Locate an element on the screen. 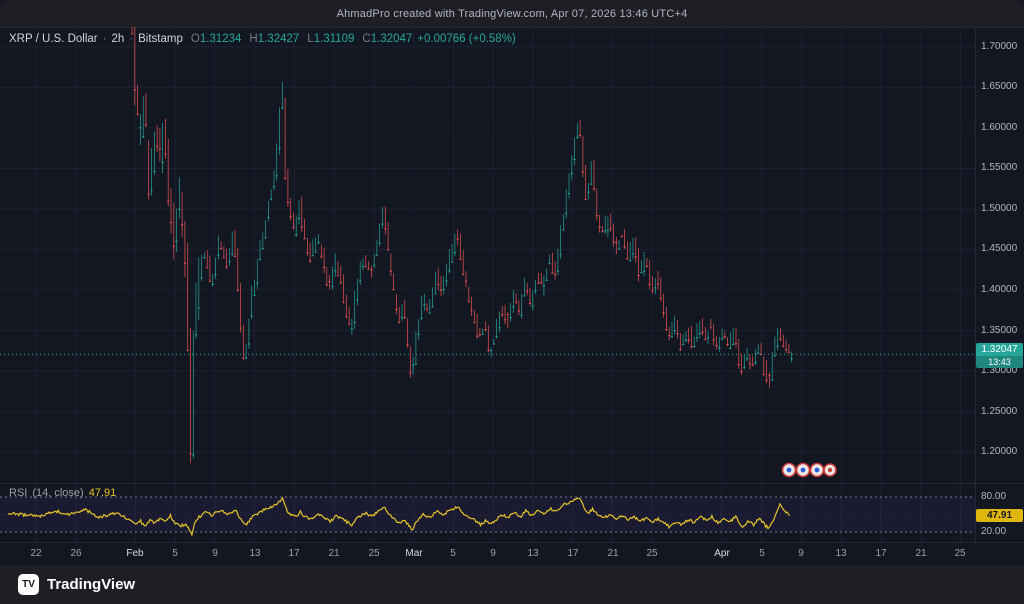 This screenshot has width=1024, height=604. last-price-value: 1.32047 is located at coordinates (999, 349).